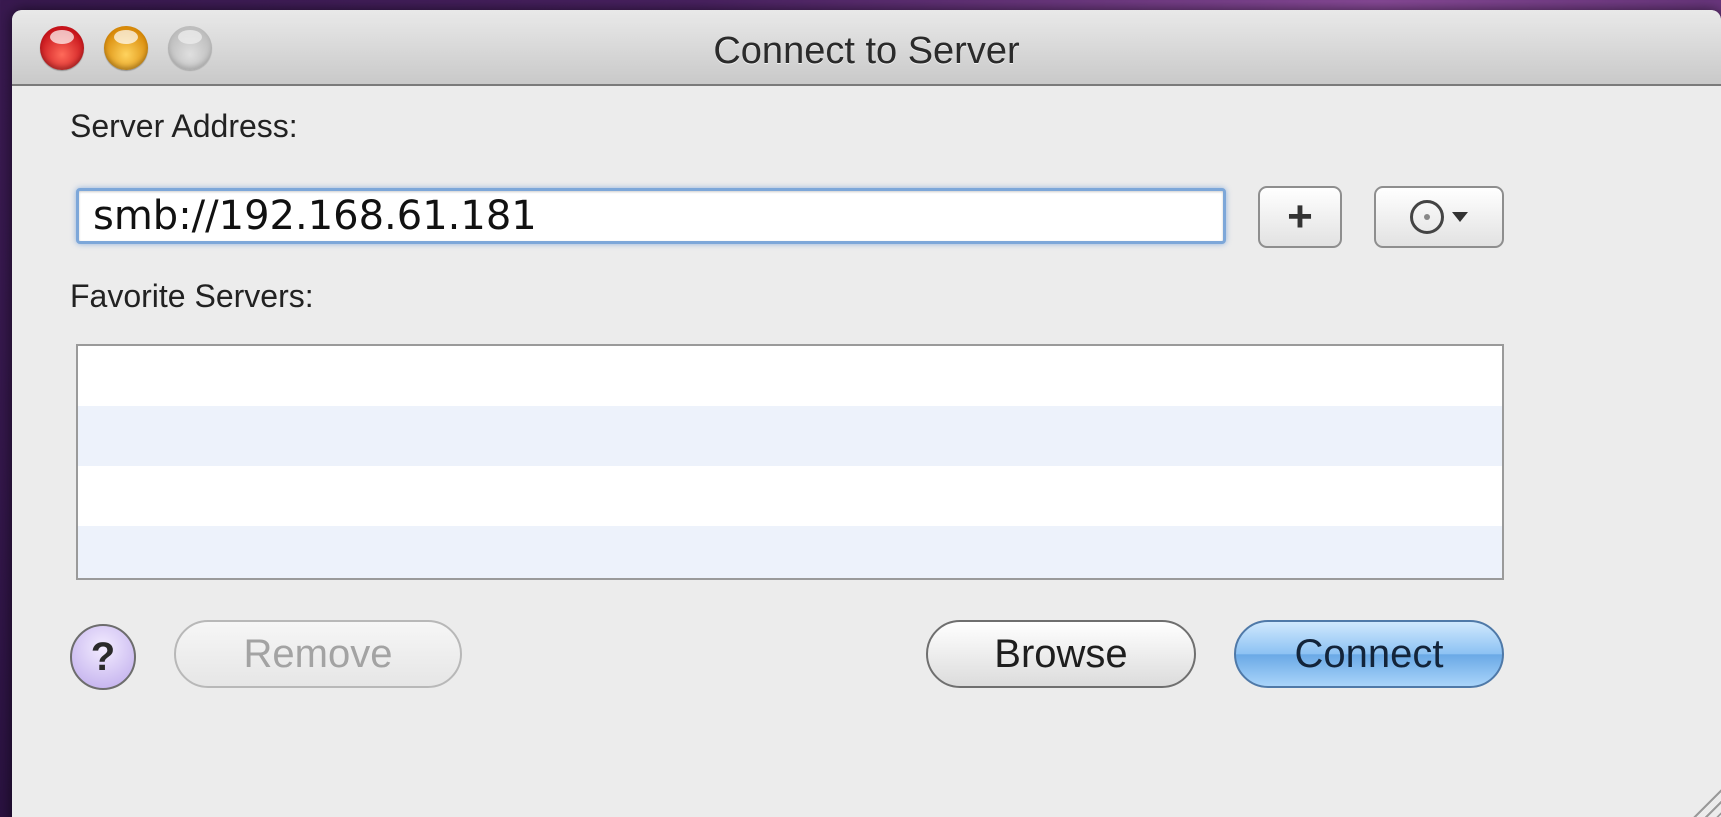  I want to click on recent-servers-button, so click(1439, 217).